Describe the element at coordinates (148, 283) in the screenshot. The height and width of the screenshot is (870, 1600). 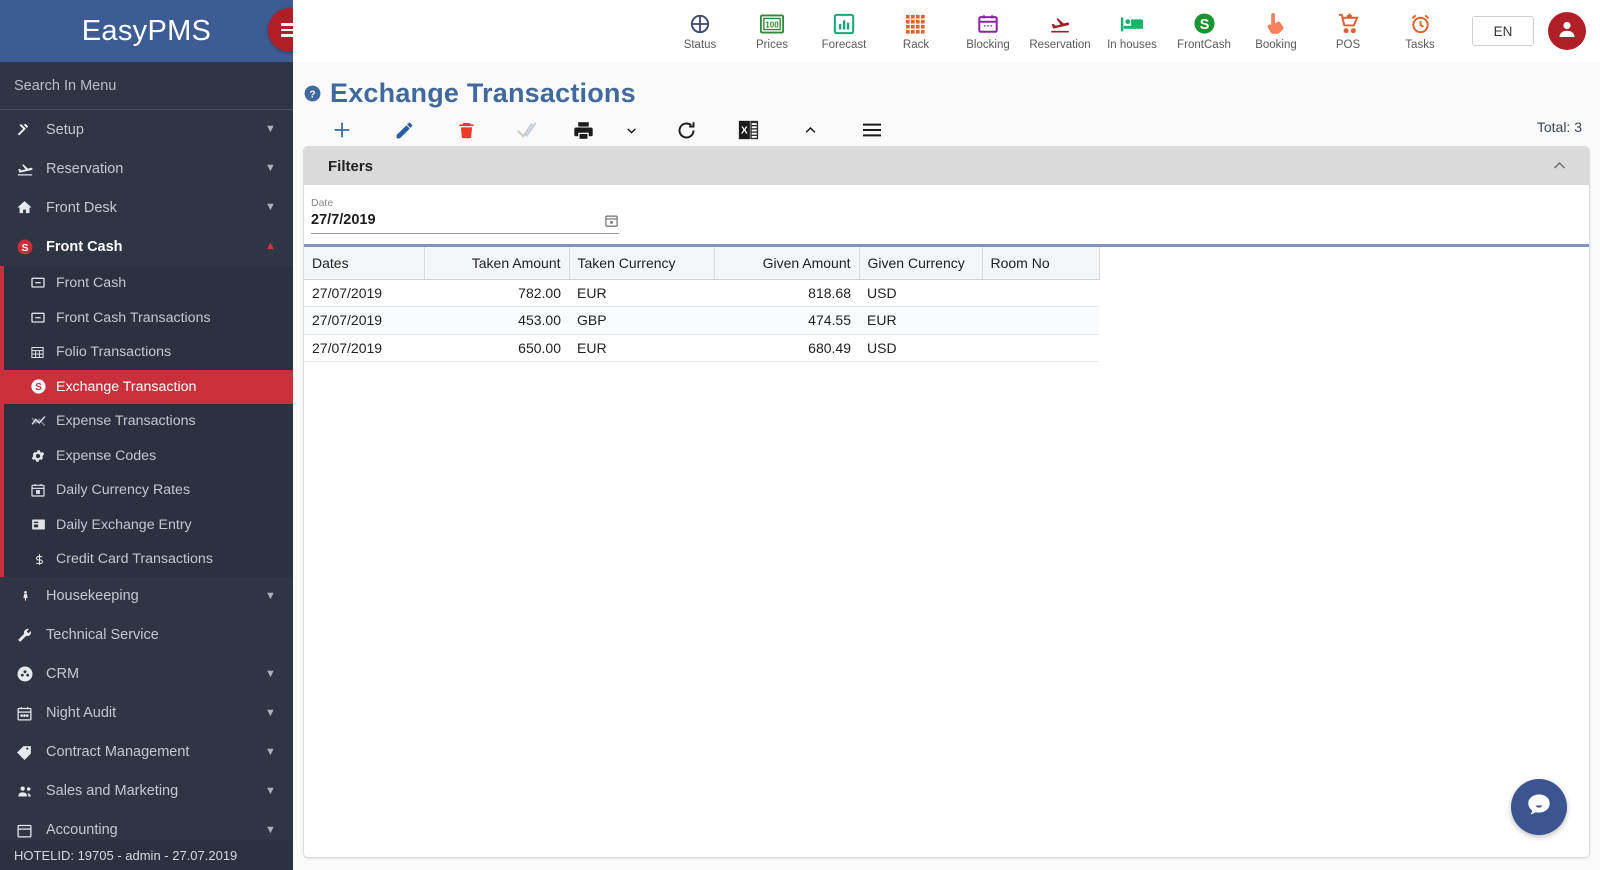
I see `sidebar-item-front-cash-page: Front Cash` at that location.